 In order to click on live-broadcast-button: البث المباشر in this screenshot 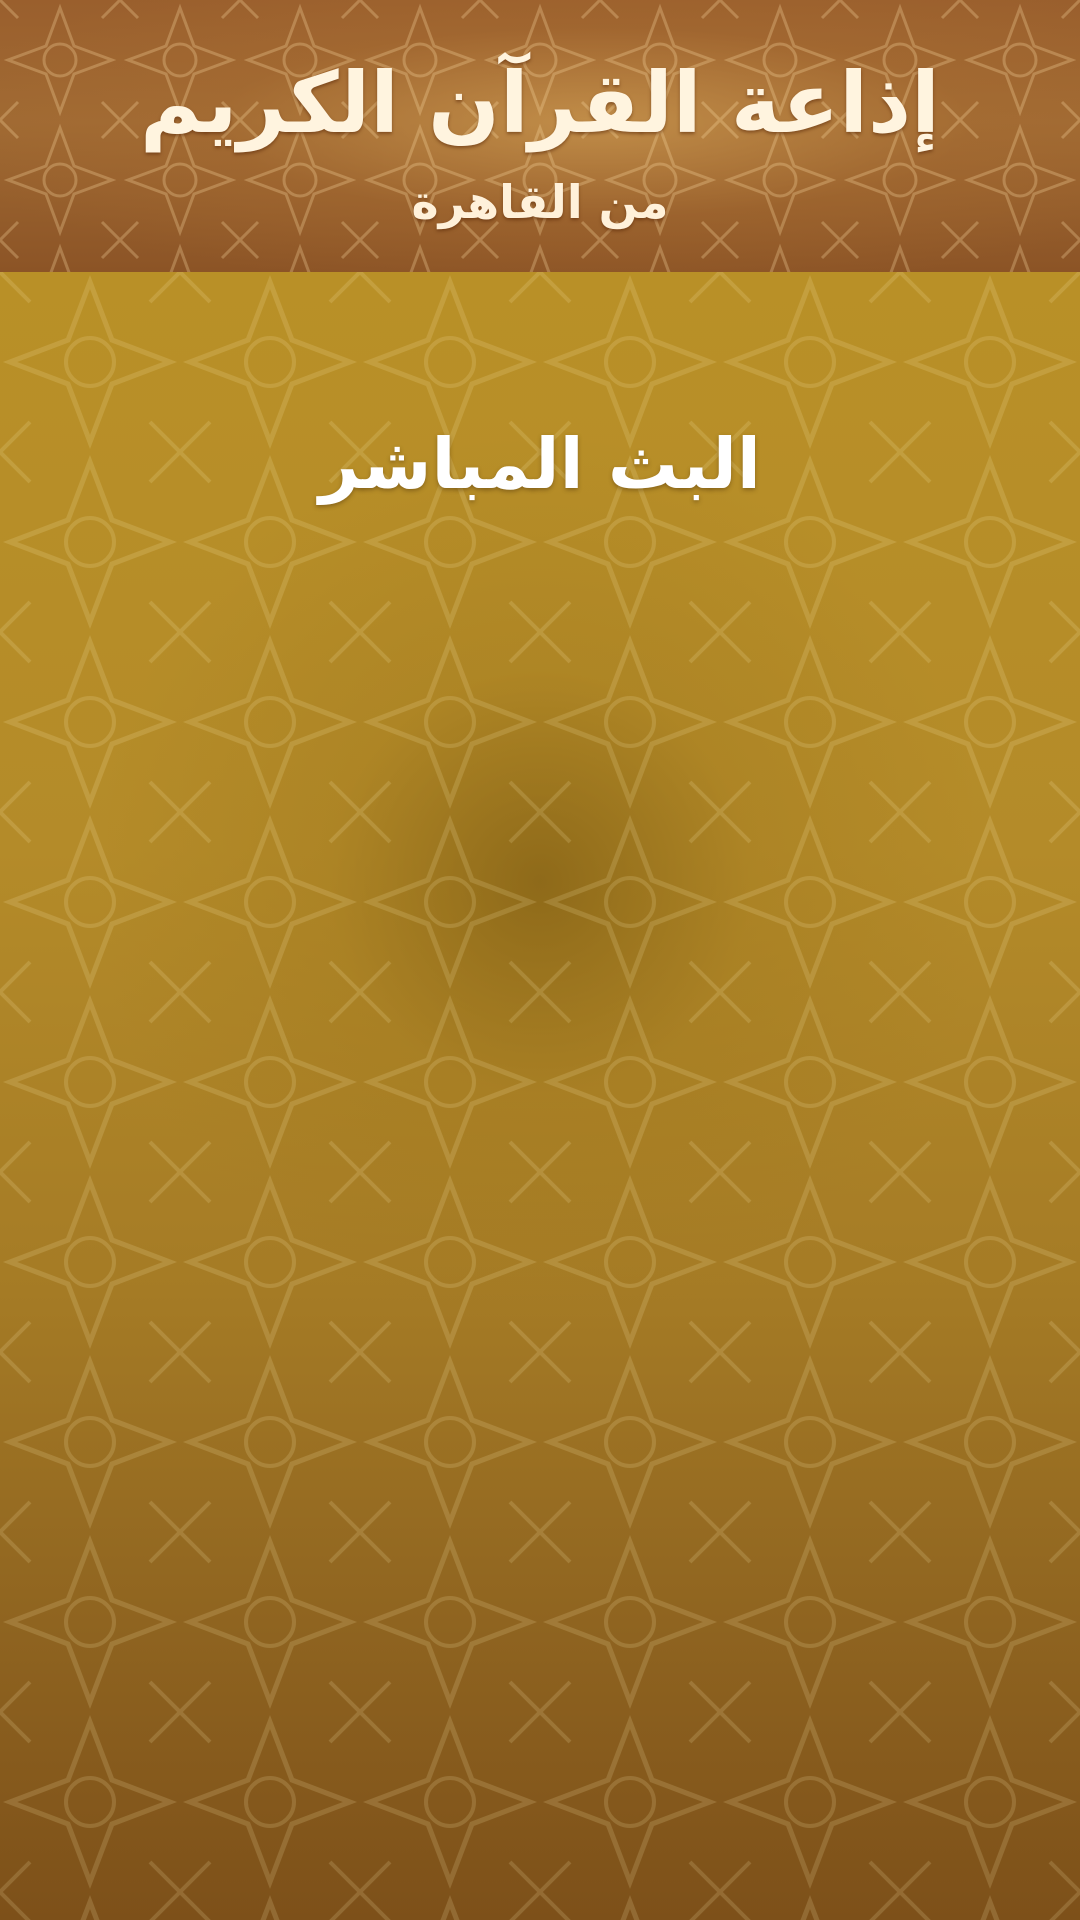, I will do `click(540, 464)`.